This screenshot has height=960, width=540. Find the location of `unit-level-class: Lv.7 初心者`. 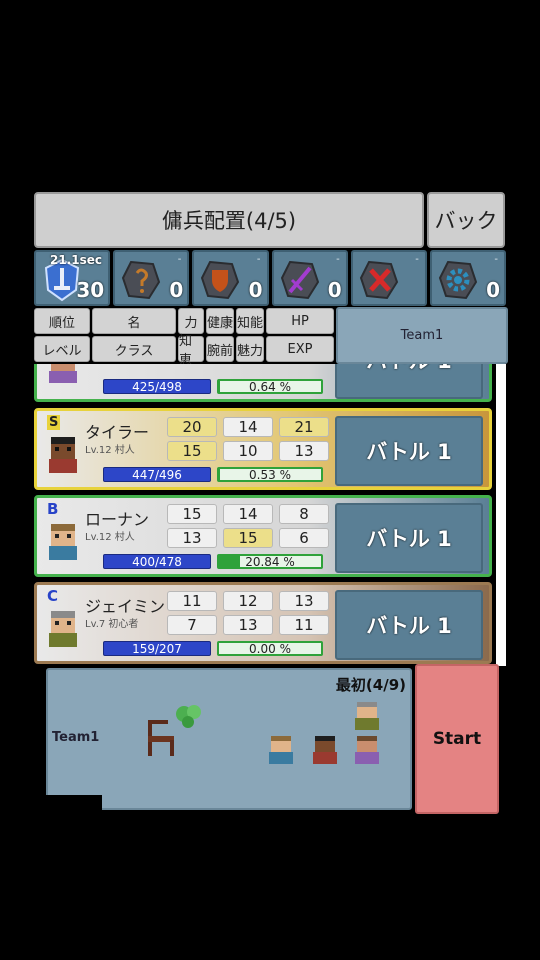

unit-level-class: Lv.7 初心者 is located at coordinates (112, 624).